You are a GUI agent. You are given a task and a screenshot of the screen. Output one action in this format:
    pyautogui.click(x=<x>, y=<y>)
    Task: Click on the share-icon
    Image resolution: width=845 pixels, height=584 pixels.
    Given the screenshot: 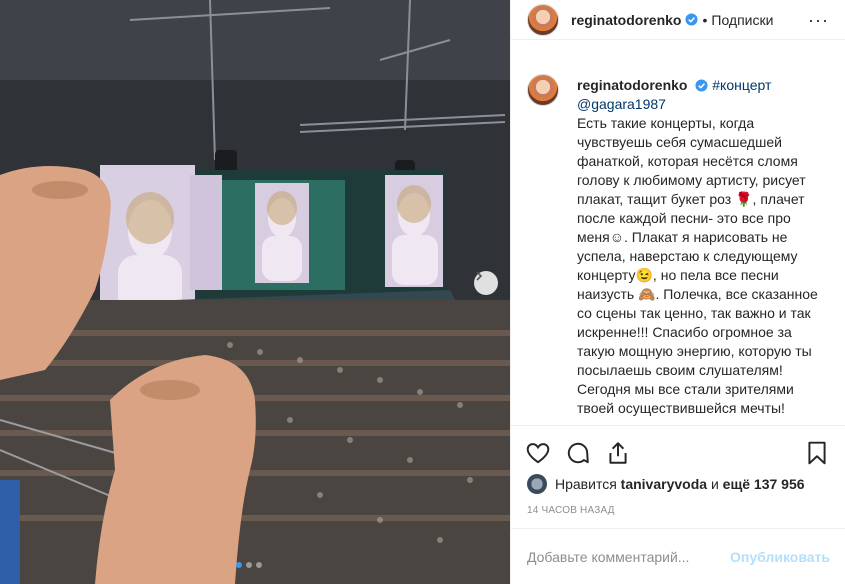 What is the action you would take?
    pyautogui.click(x=618, y=453)
    